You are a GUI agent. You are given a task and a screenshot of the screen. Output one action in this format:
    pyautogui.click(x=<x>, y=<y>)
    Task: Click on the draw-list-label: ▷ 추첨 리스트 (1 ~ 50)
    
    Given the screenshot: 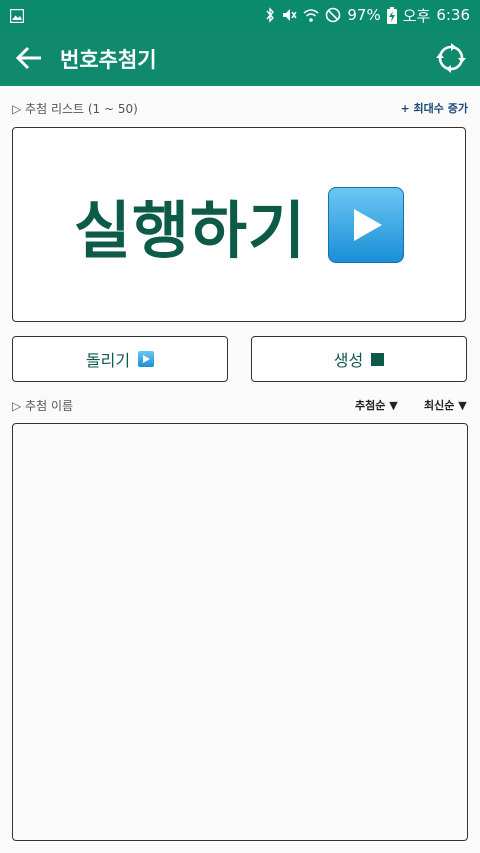 What is the action you would take?
    pyautogui.click(x=75, y=109)
    